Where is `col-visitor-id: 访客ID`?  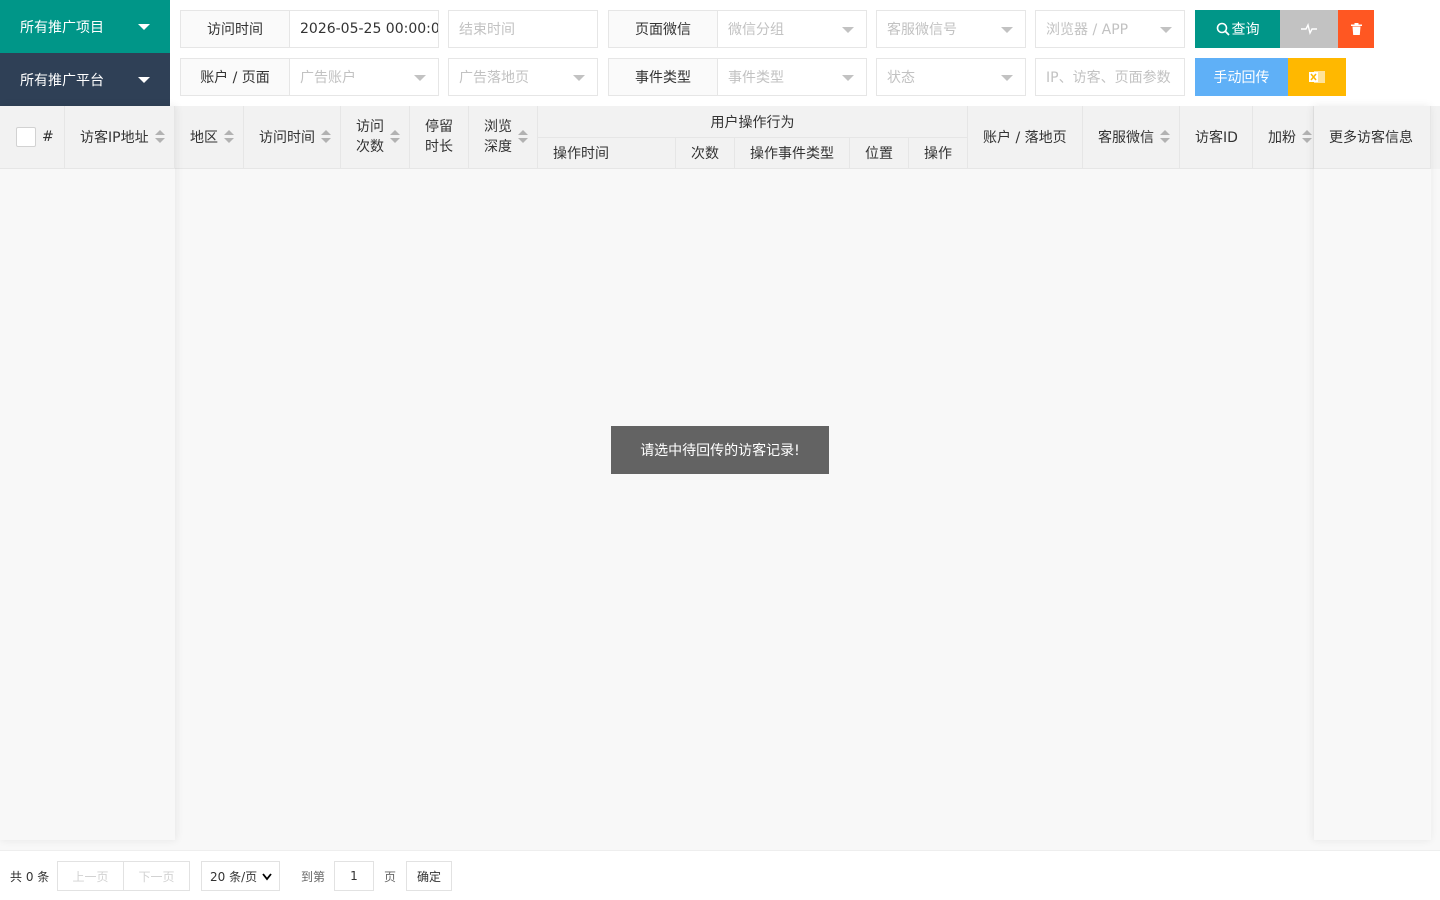 col-visitor-id: 访客ID is located at coordinates (1216, 137).